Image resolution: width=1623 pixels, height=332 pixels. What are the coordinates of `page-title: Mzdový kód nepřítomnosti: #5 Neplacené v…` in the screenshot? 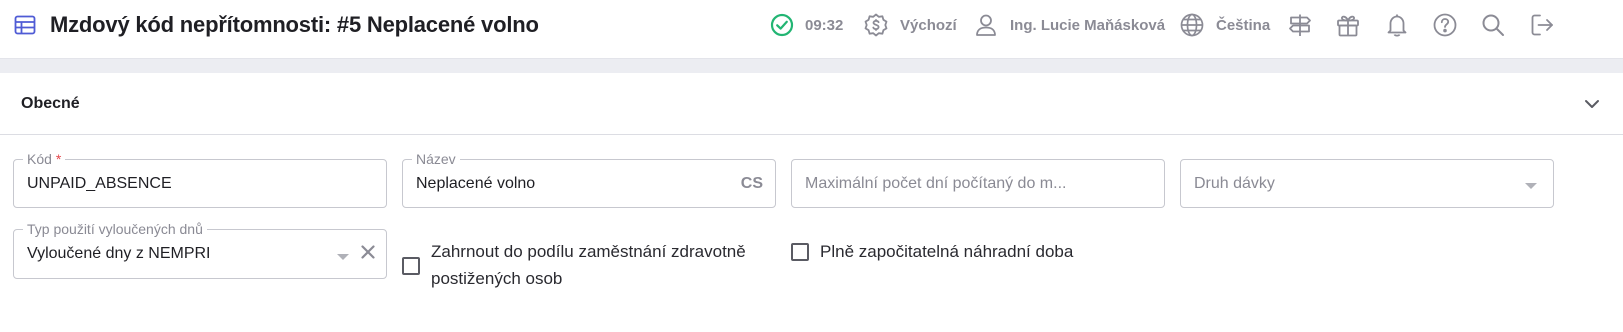 It's located at (294, 24).